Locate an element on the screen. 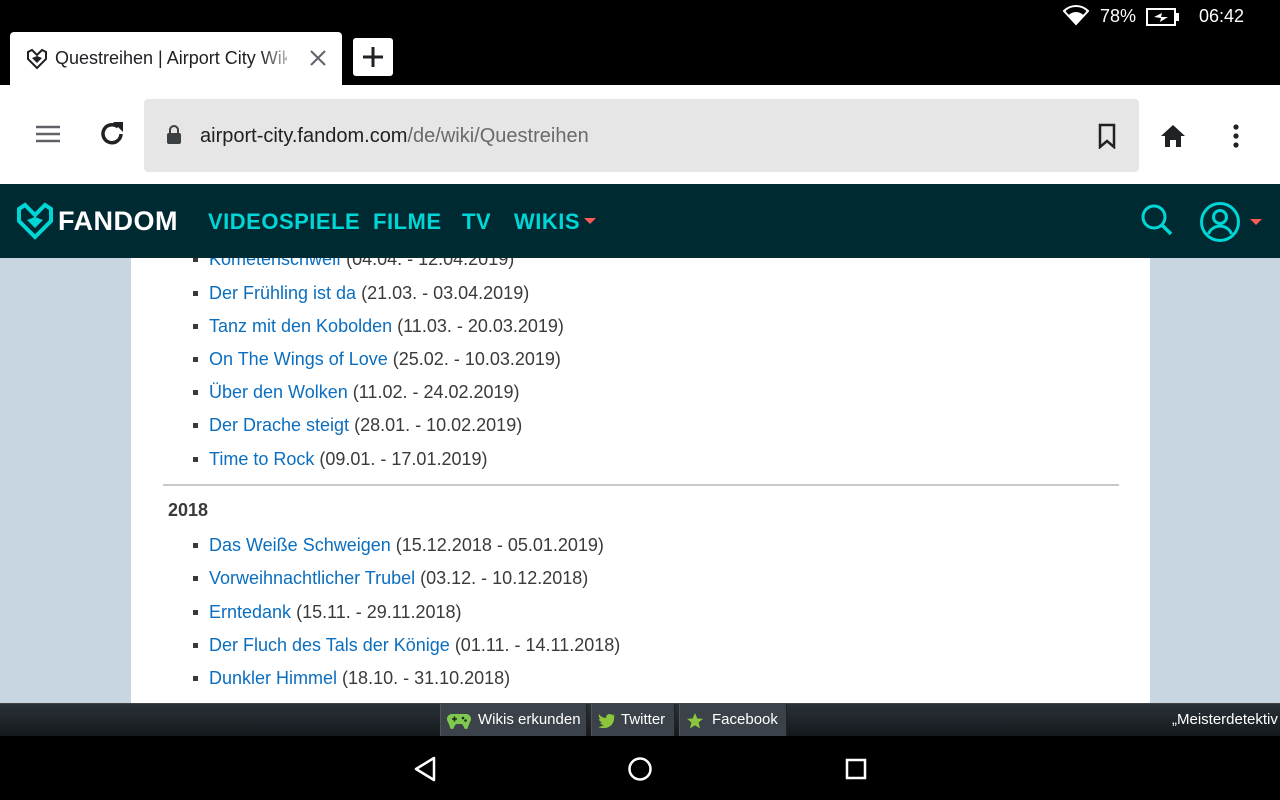  list-item: Time to Rock (09.01. - 17.01.2019) is located at coordinates (340, 459).